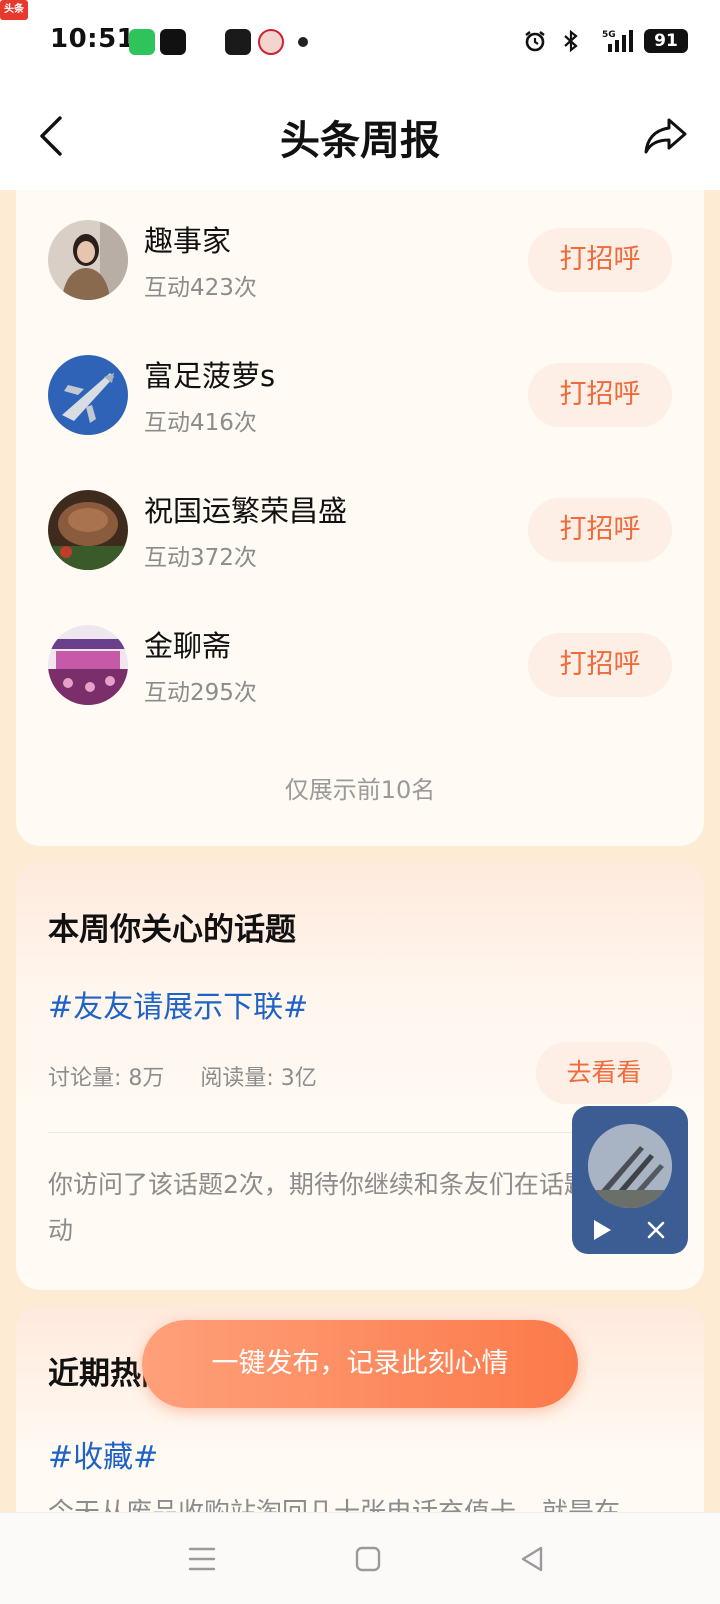 The height and width of the screenshot is (1604, 720). Describe the element at coordinates (188, 241) in the screenshot. I see `contact-name: 趣事家` at that location.